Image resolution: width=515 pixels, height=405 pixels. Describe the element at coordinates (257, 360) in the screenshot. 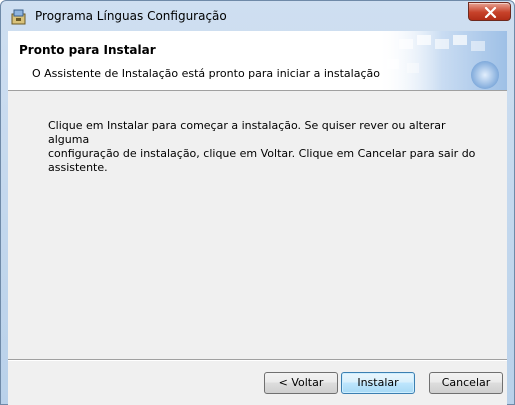

I see `footer-divider` at that location.